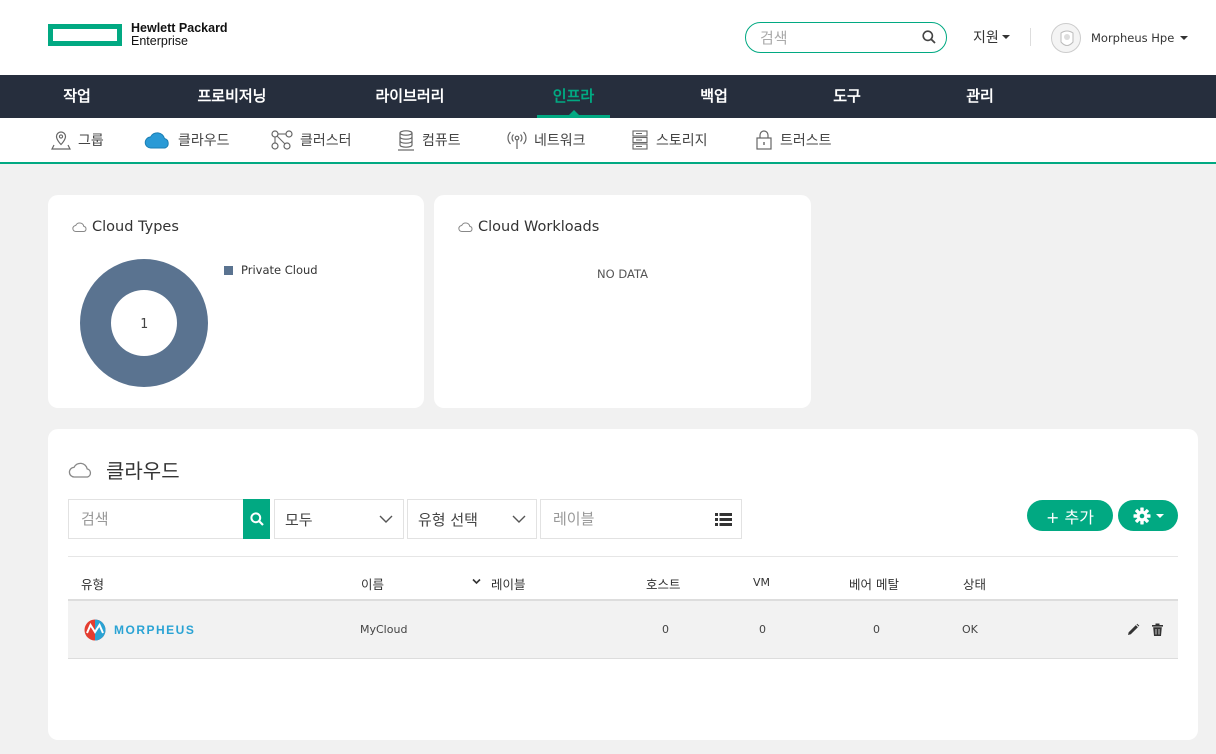 The height and width of the screenshot is (754, 1216). I want to click on edit-icon, so click(1133, 630).